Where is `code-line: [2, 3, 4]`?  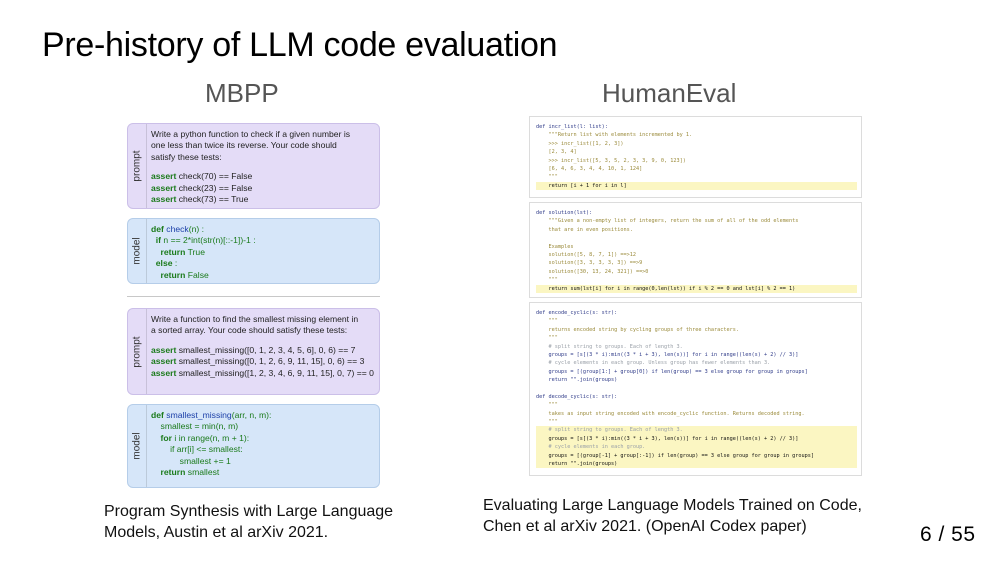 code-line: [2, 3, 4] is located at coordinates (556, 152).